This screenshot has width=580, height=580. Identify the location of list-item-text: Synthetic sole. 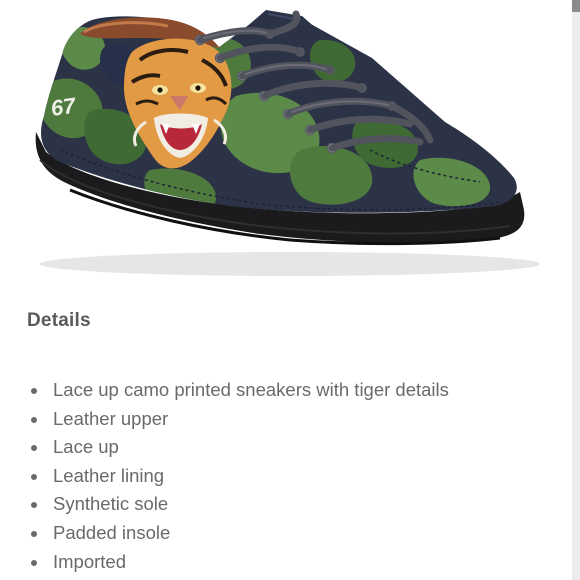
(111, 504).